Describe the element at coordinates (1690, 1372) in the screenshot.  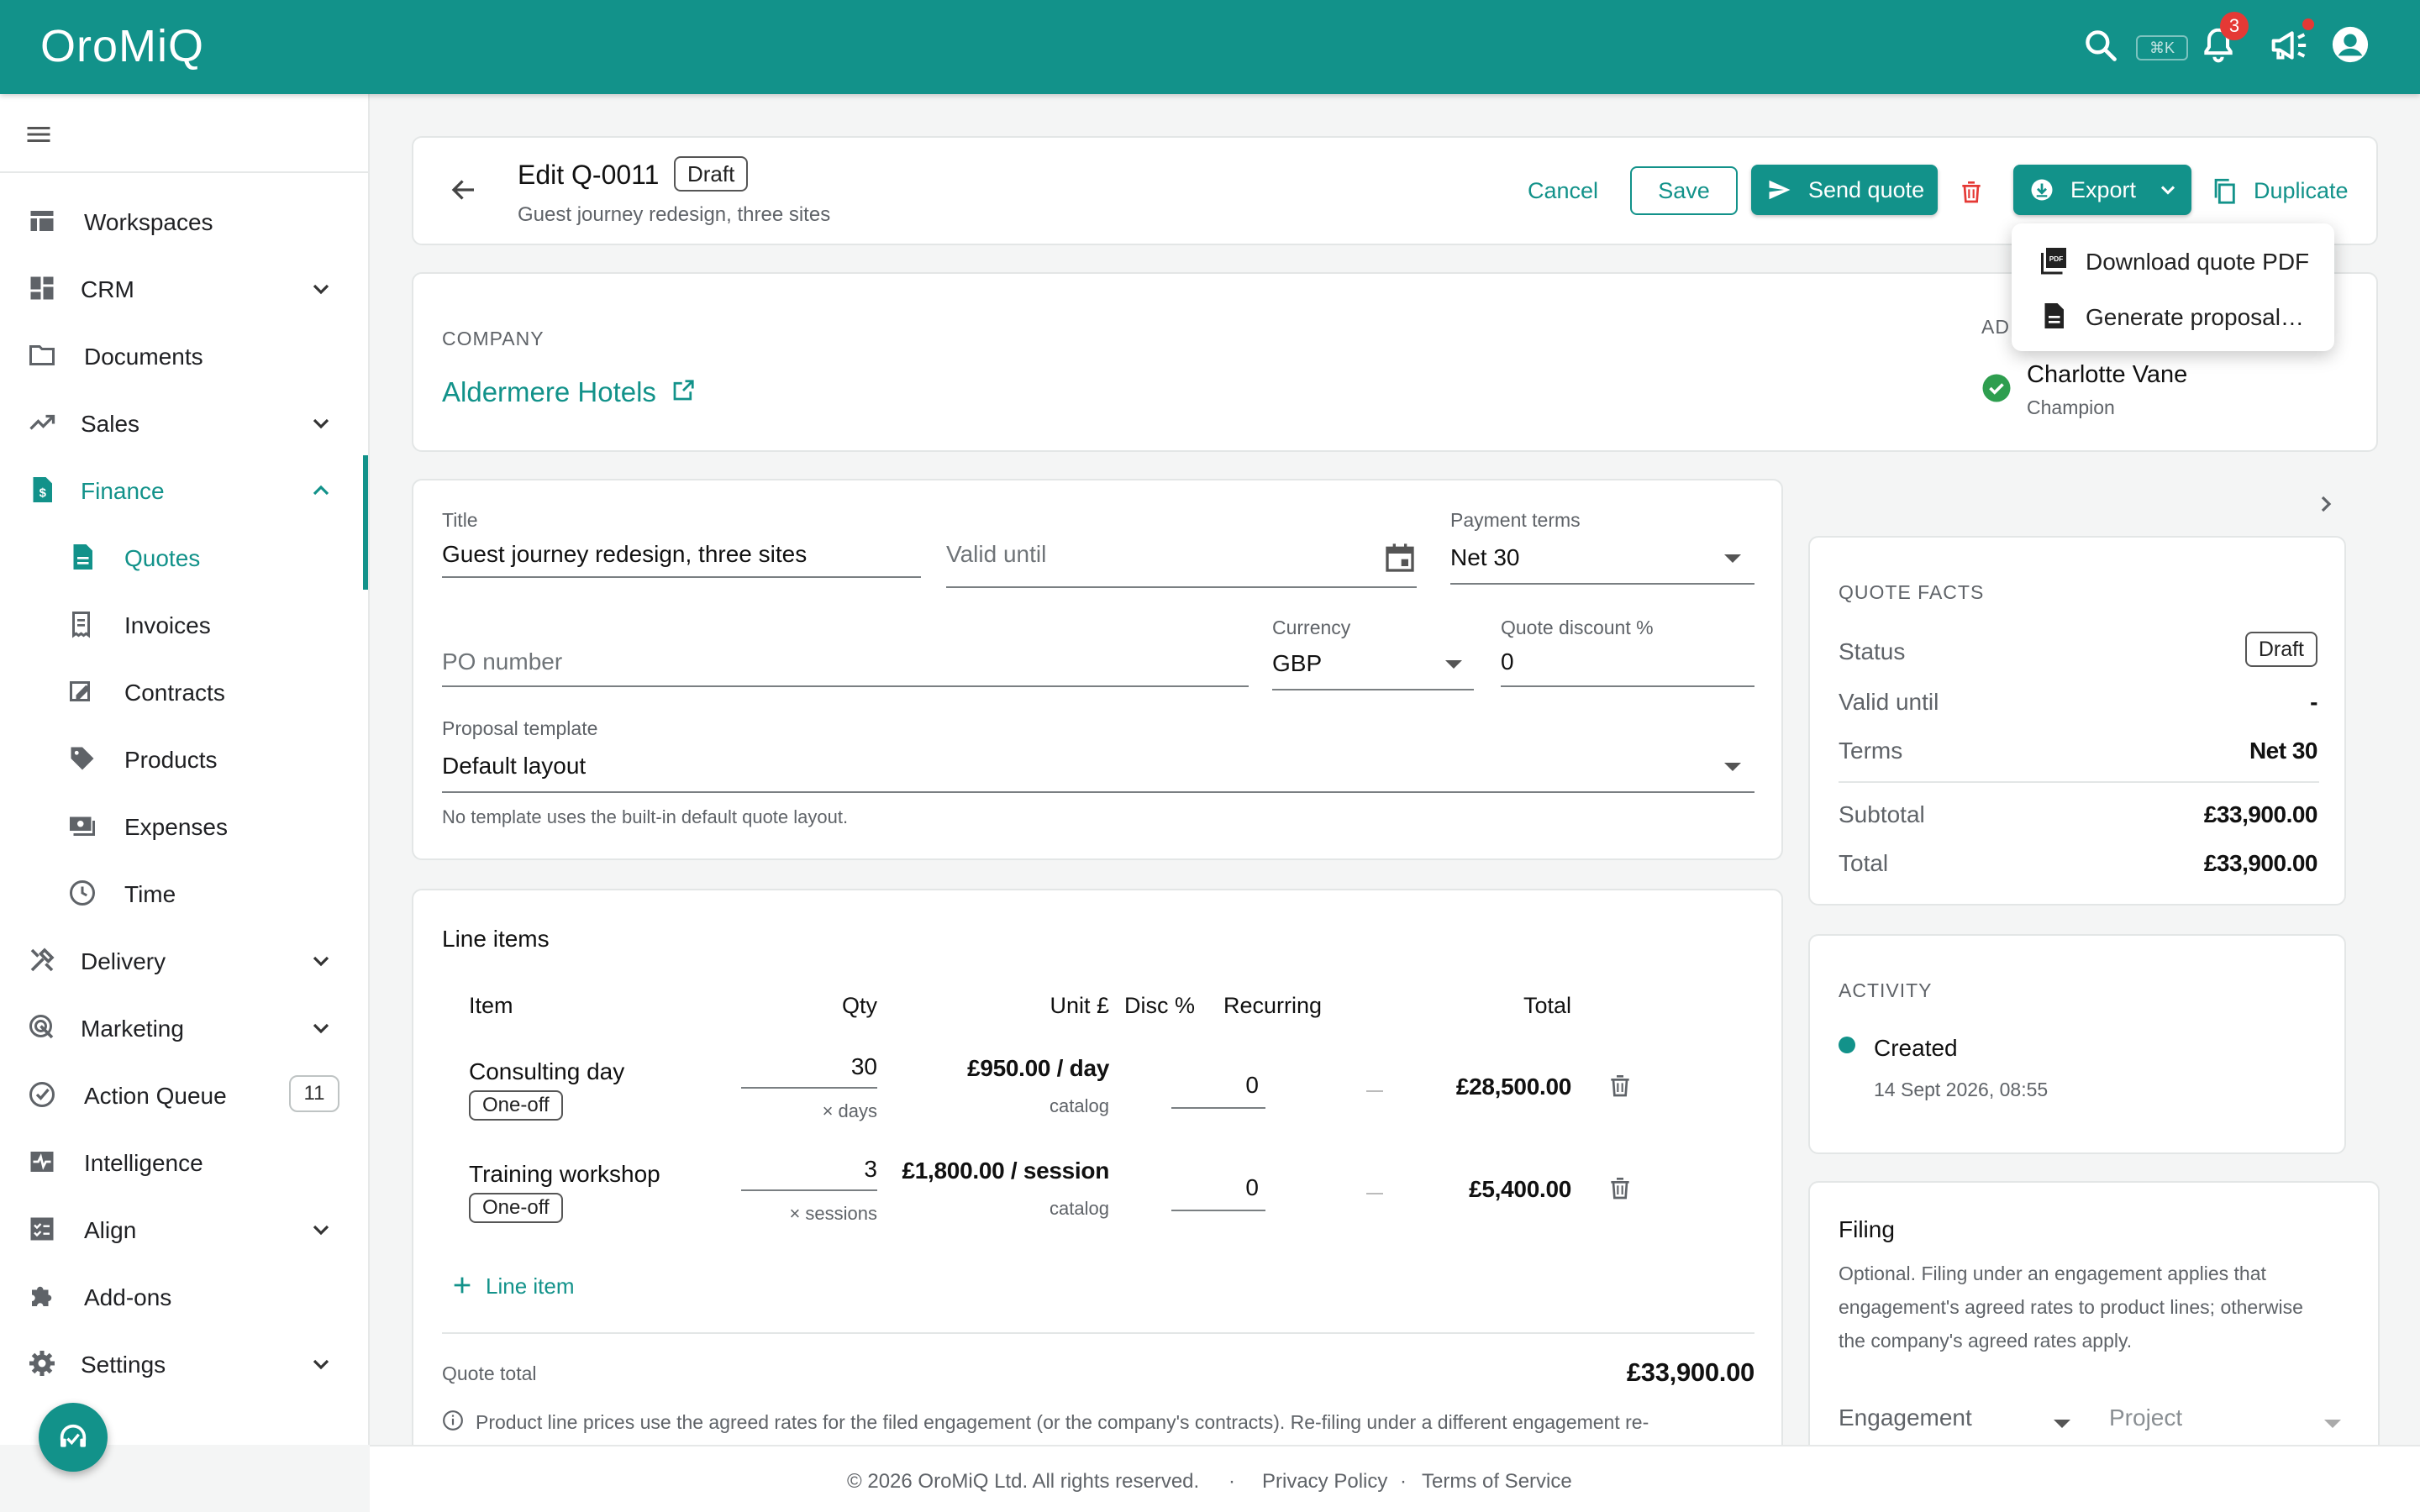
I see `quote-total-value: £33,900.00` at that location.